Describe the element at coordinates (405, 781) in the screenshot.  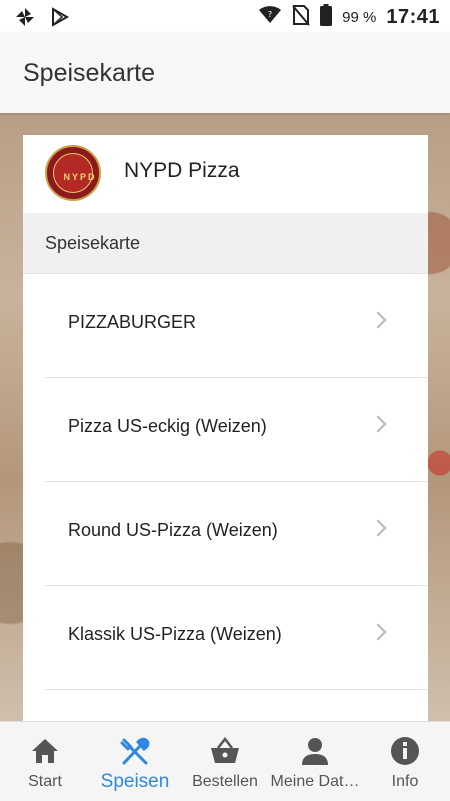
I see `nav-label: Info` at that location.